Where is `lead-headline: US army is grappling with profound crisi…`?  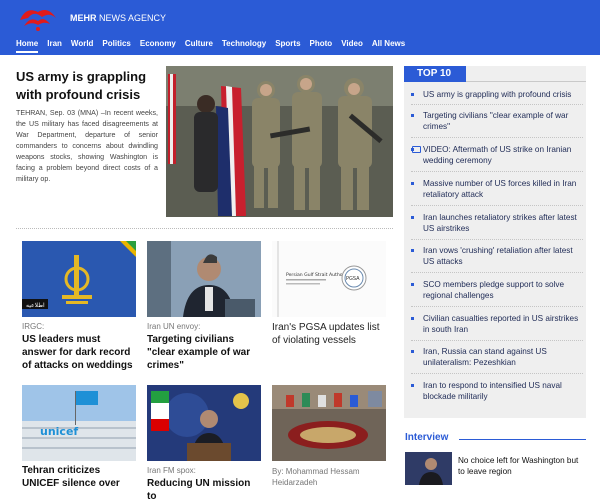
lead-headline: US army is grappling with profound crisi… is located at coordinates (89, 86).